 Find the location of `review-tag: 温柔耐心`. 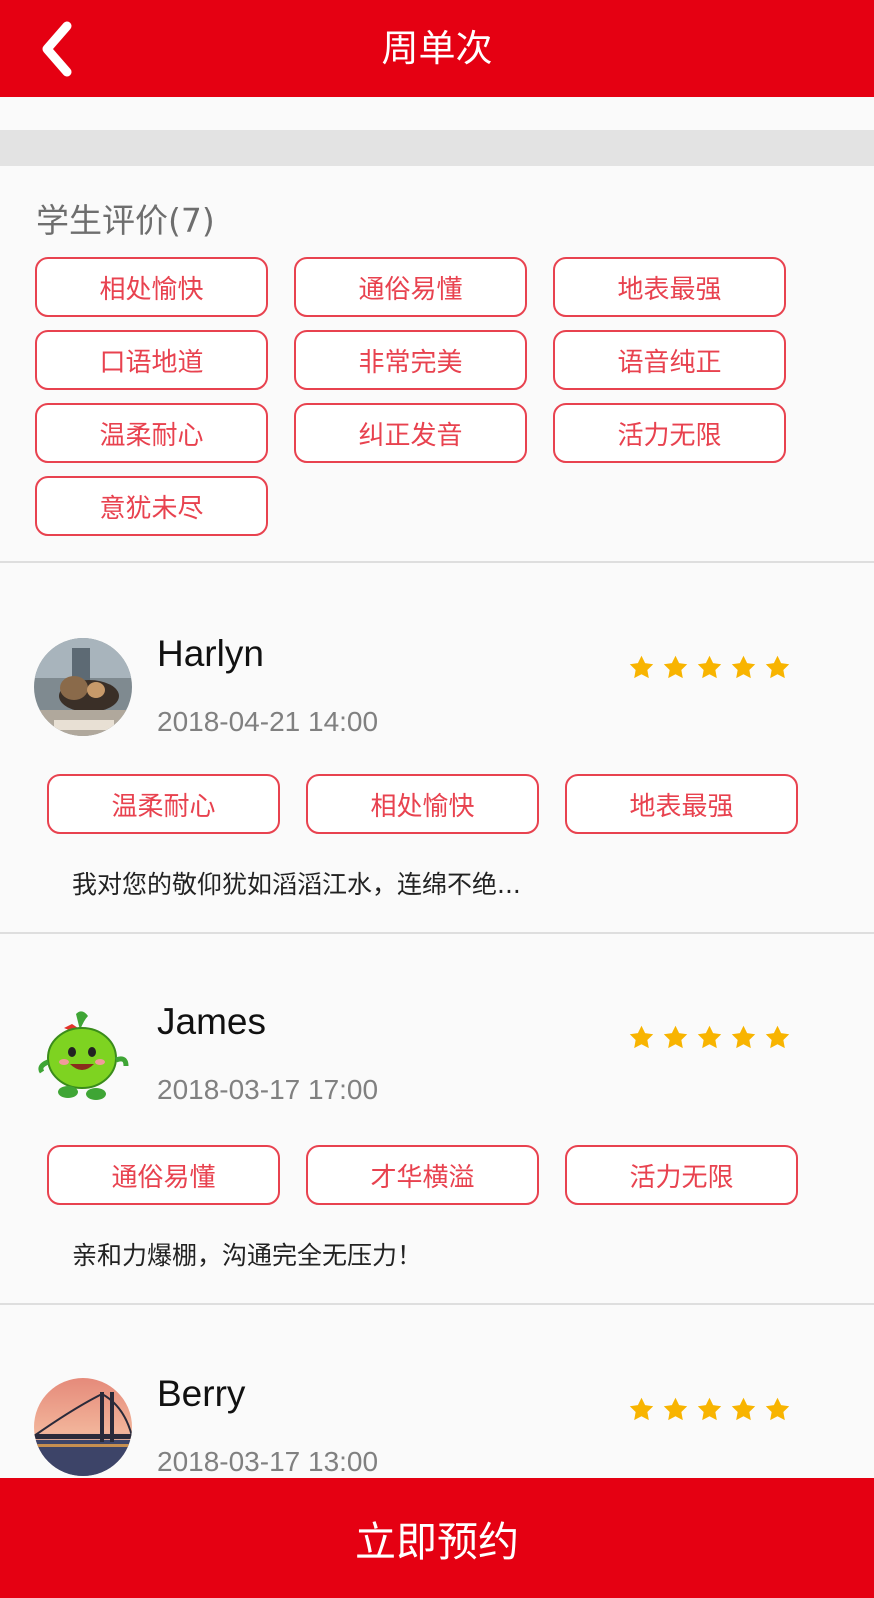

review-tag: 温柔耐心 is located at coordinates (163, 804).